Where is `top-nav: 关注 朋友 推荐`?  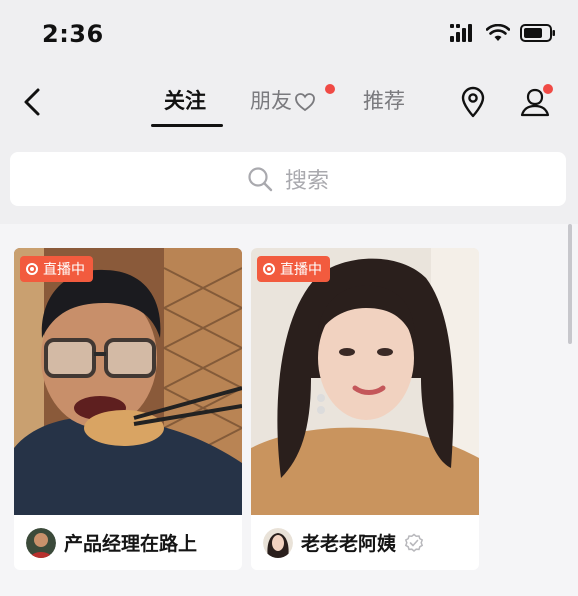 top-nav: 关注 朋友 推荐 is located at coordinates (289, 103).